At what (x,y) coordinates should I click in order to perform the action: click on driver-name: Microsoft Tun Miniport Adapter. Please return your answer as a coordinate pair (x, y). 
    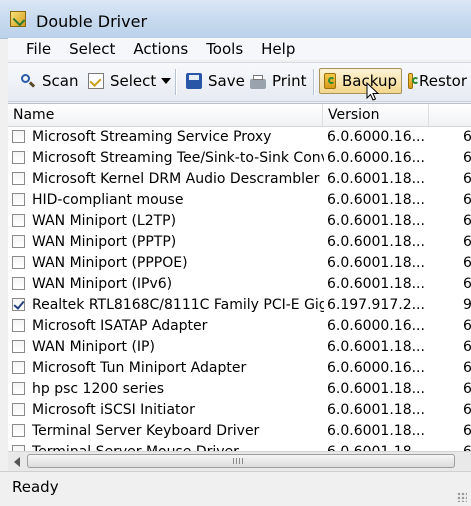
    Looking at the image, I should click on (139, 368).